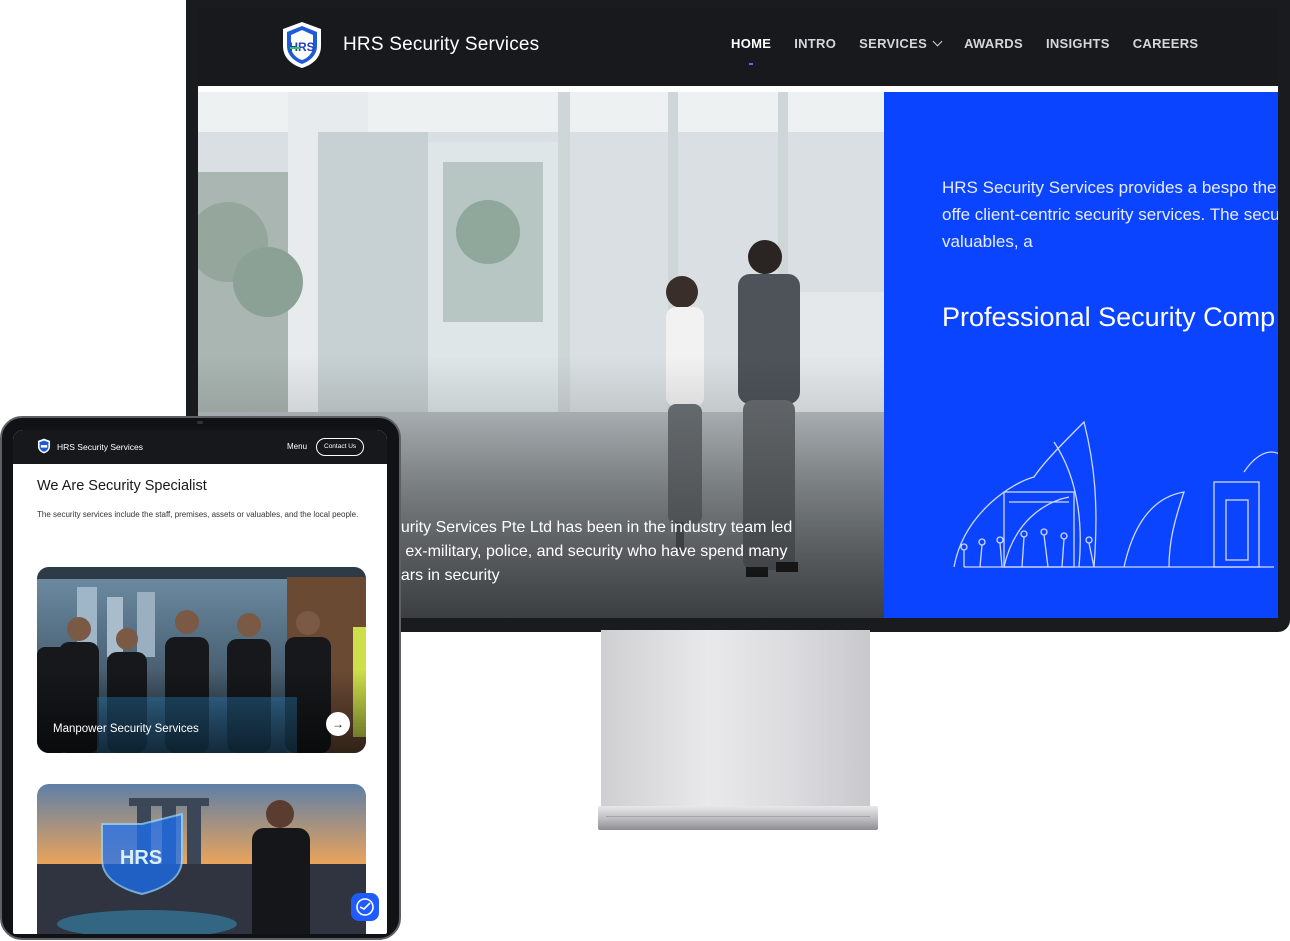  Describe the element at coordinates (815, 43) in the screenshot. I see `nav-intro: INTRO` at that location.